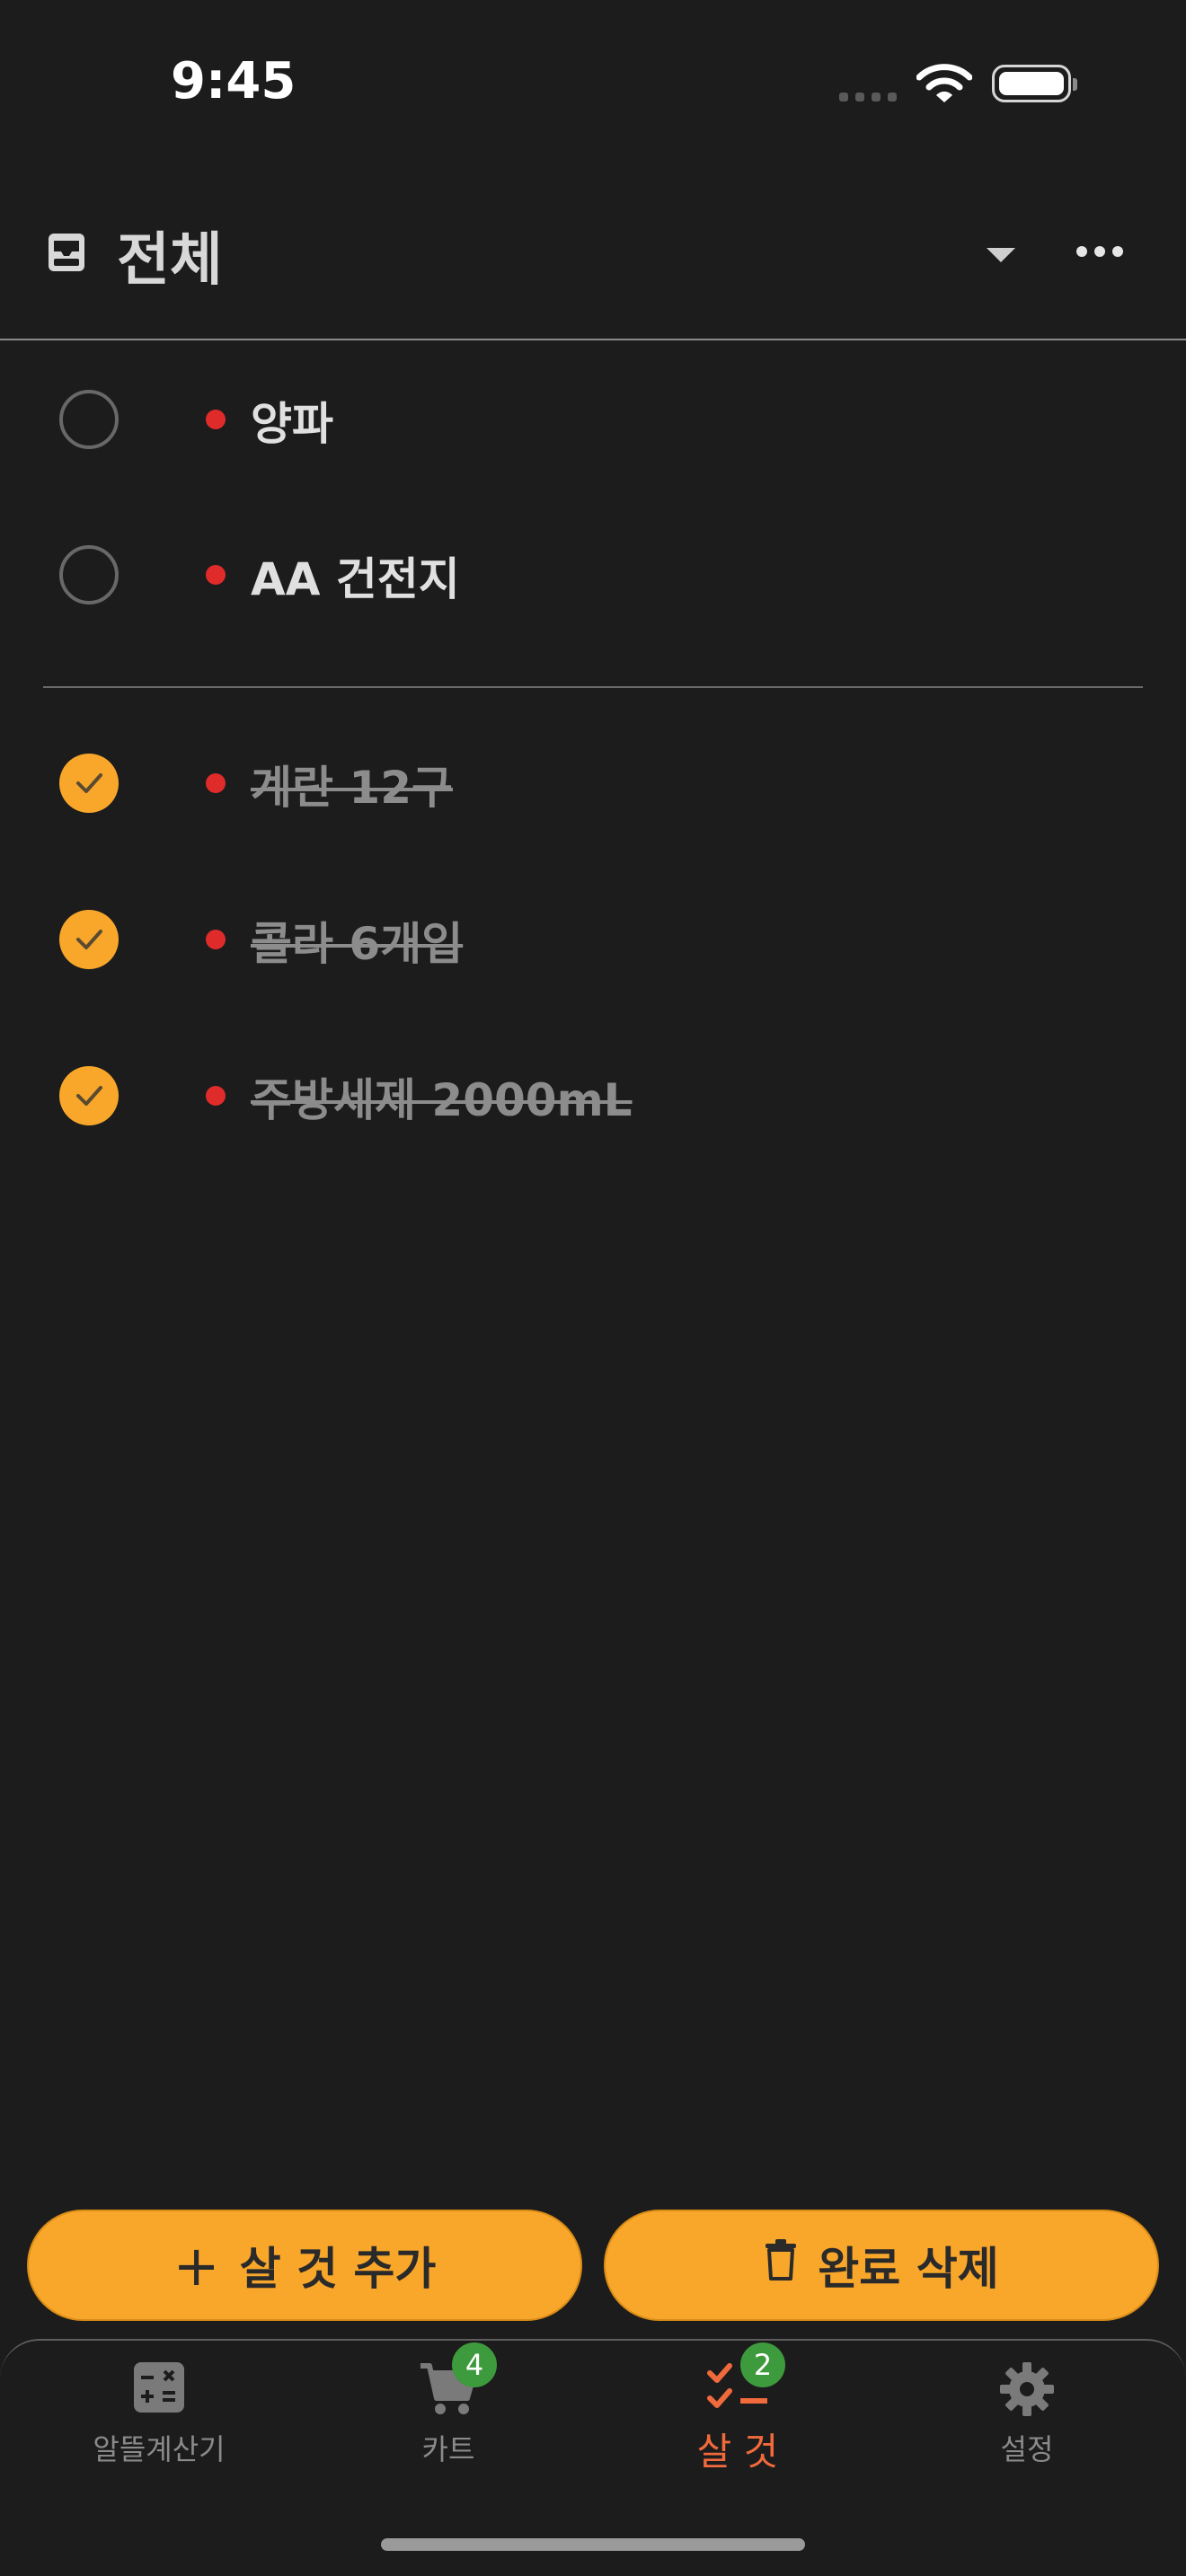 This screenshot has width=1186, height=2576. What do you see at coordinates (737, 2452) in the screenshot?
I see `tab-label: 살 것` at bounding box center [737, 2452].